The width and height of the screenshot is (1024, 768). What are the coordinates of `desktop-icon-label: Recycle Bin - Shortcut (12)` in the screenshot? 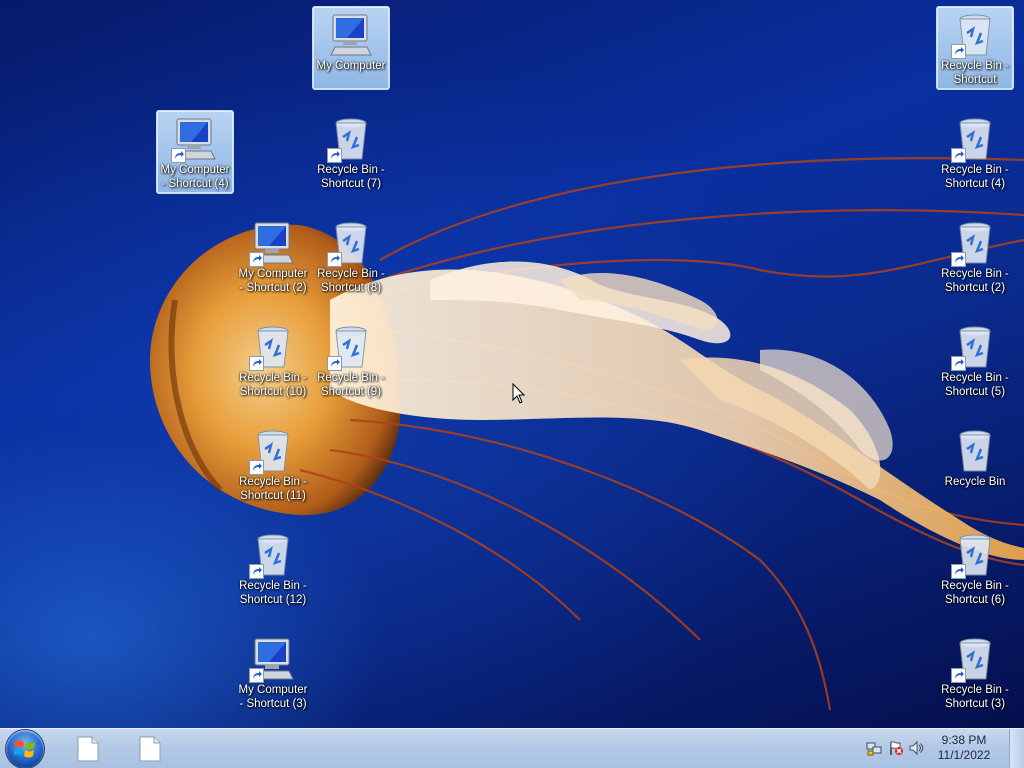 It's located at (273, 593).